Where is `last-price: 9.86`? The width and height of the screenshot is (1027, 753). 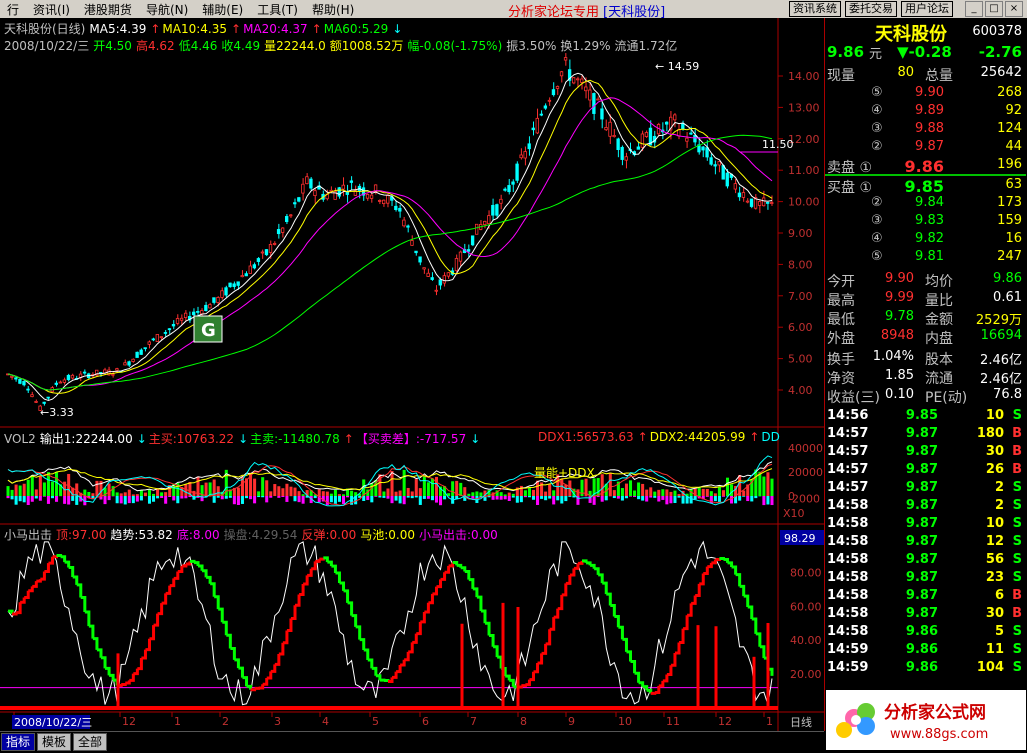
last-price: 9.86 is located at coordinates (846, 52).